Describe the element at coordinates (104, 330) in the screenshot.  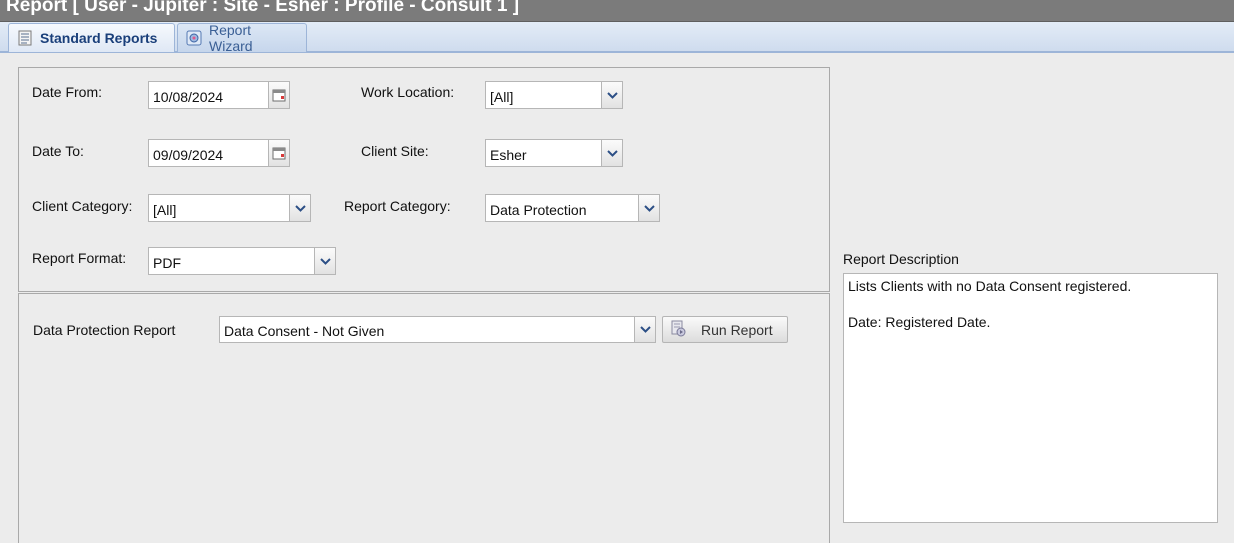
I see `report-select-label: Data Protection Report` at that location.